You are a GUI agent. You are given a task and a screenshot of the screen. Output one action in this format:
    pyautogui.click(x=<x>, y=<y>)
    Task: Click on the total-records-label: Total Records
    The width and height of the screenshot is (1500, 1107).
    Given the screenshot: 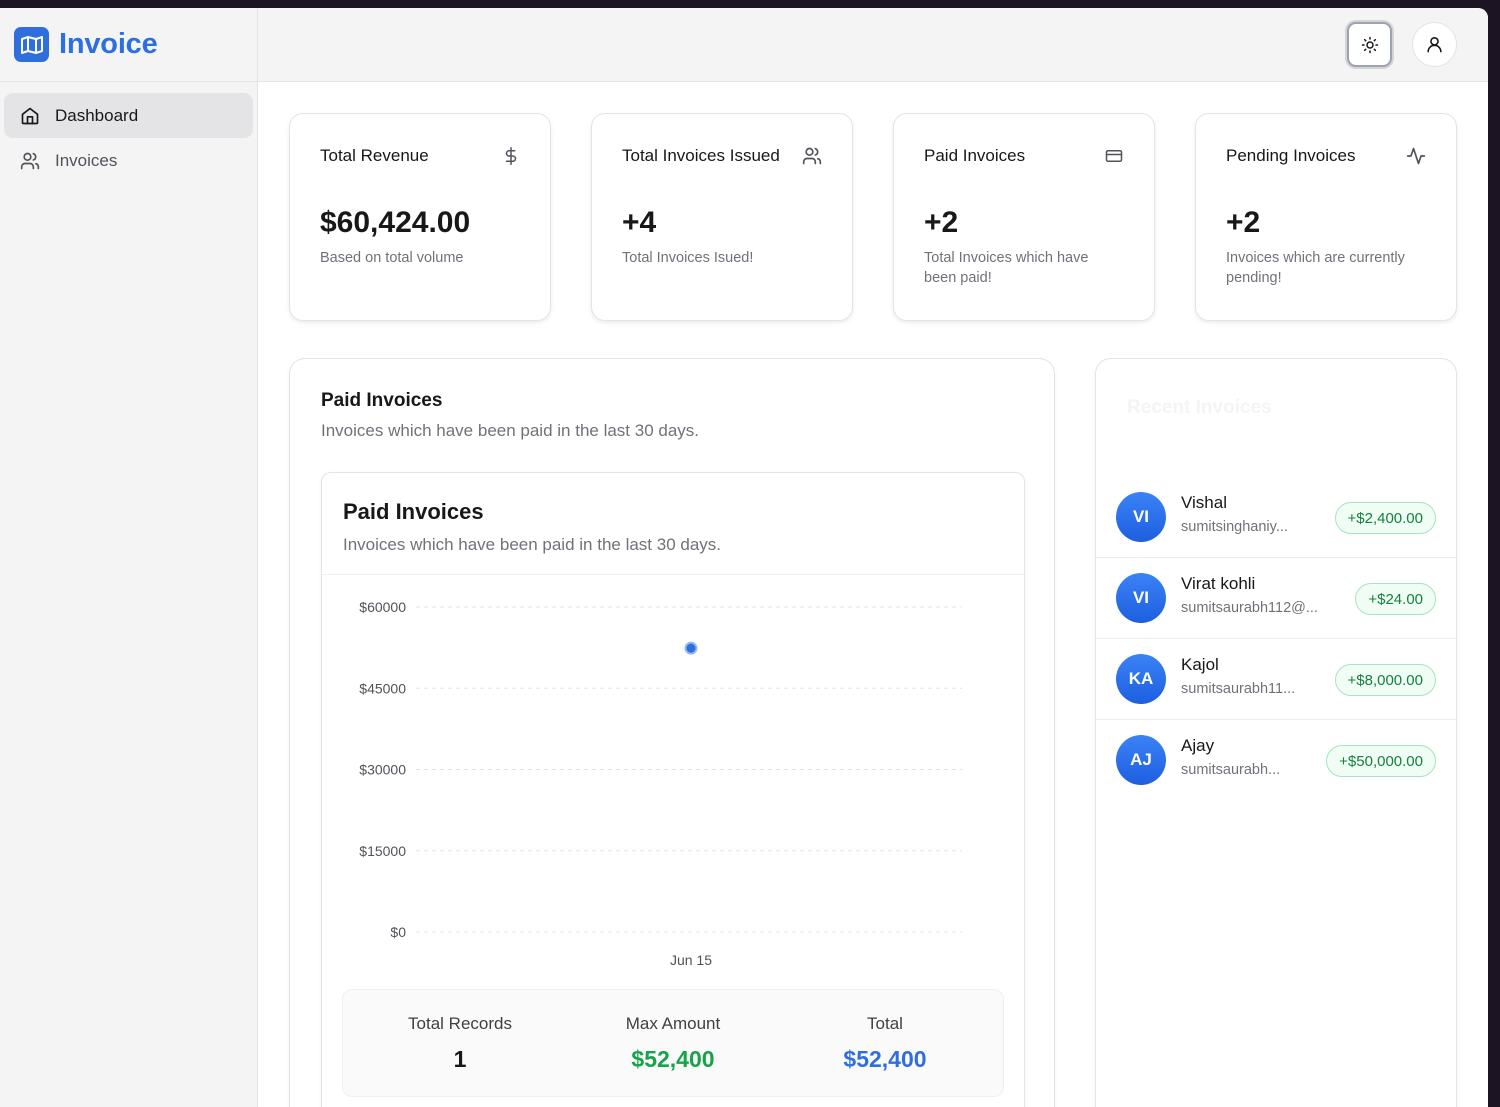 What is the action you would take?
    pyautogui.click(x=460, y=1023)
    